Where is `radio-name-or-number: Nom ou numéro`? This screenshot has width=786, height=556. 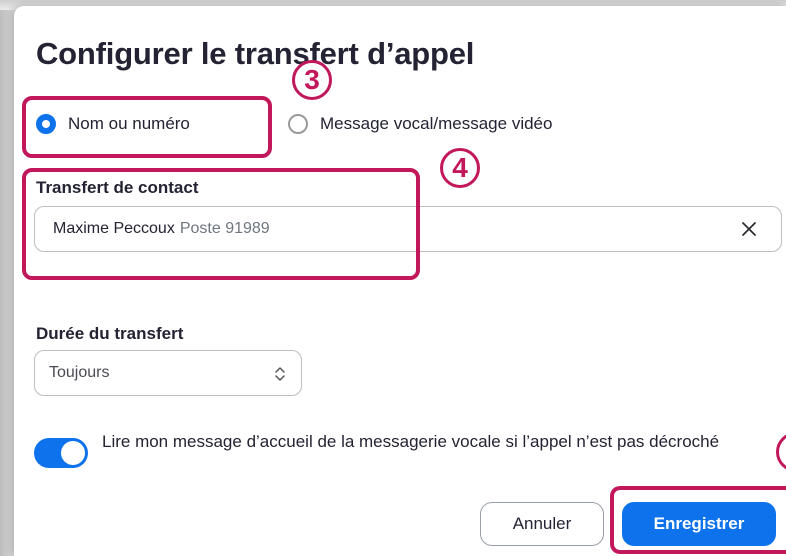 radio-name-or-number: Nom ou numéro is located at coordinates (113, 124).